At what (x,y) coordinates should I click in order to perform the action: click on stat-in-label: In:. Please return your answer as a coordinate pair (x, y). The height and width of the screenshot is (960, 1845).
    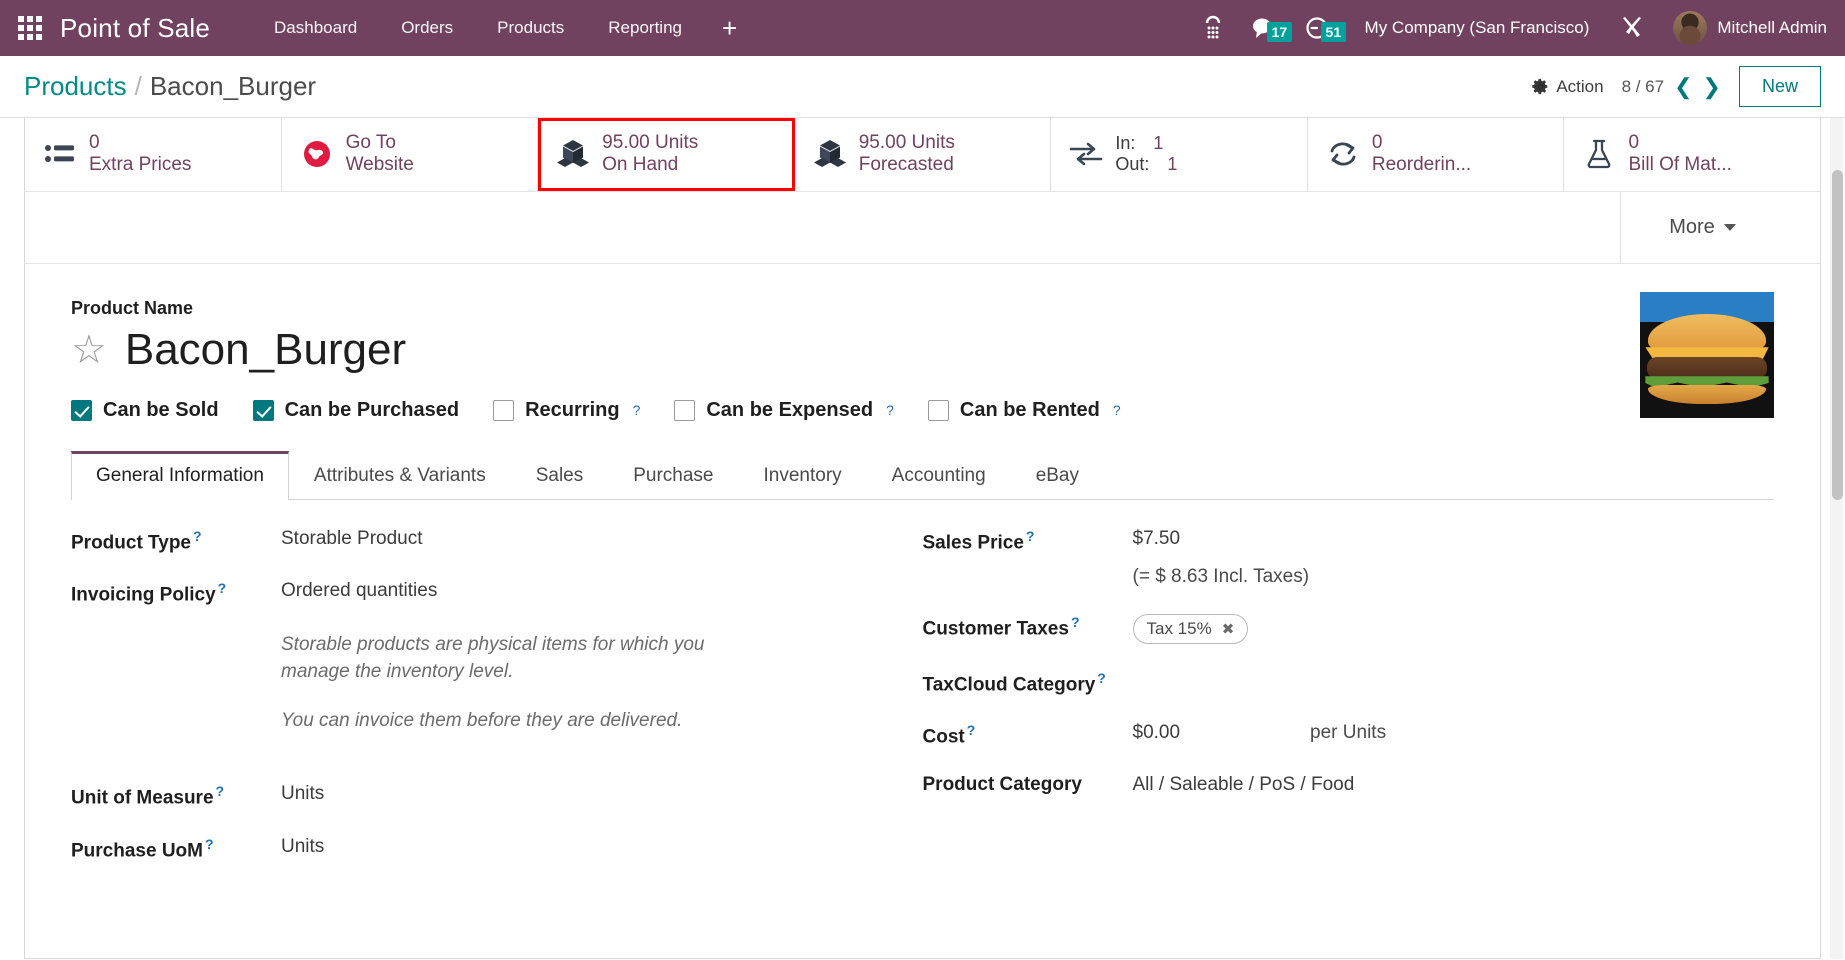
    Looking at the image, I should click on (1125, 143).